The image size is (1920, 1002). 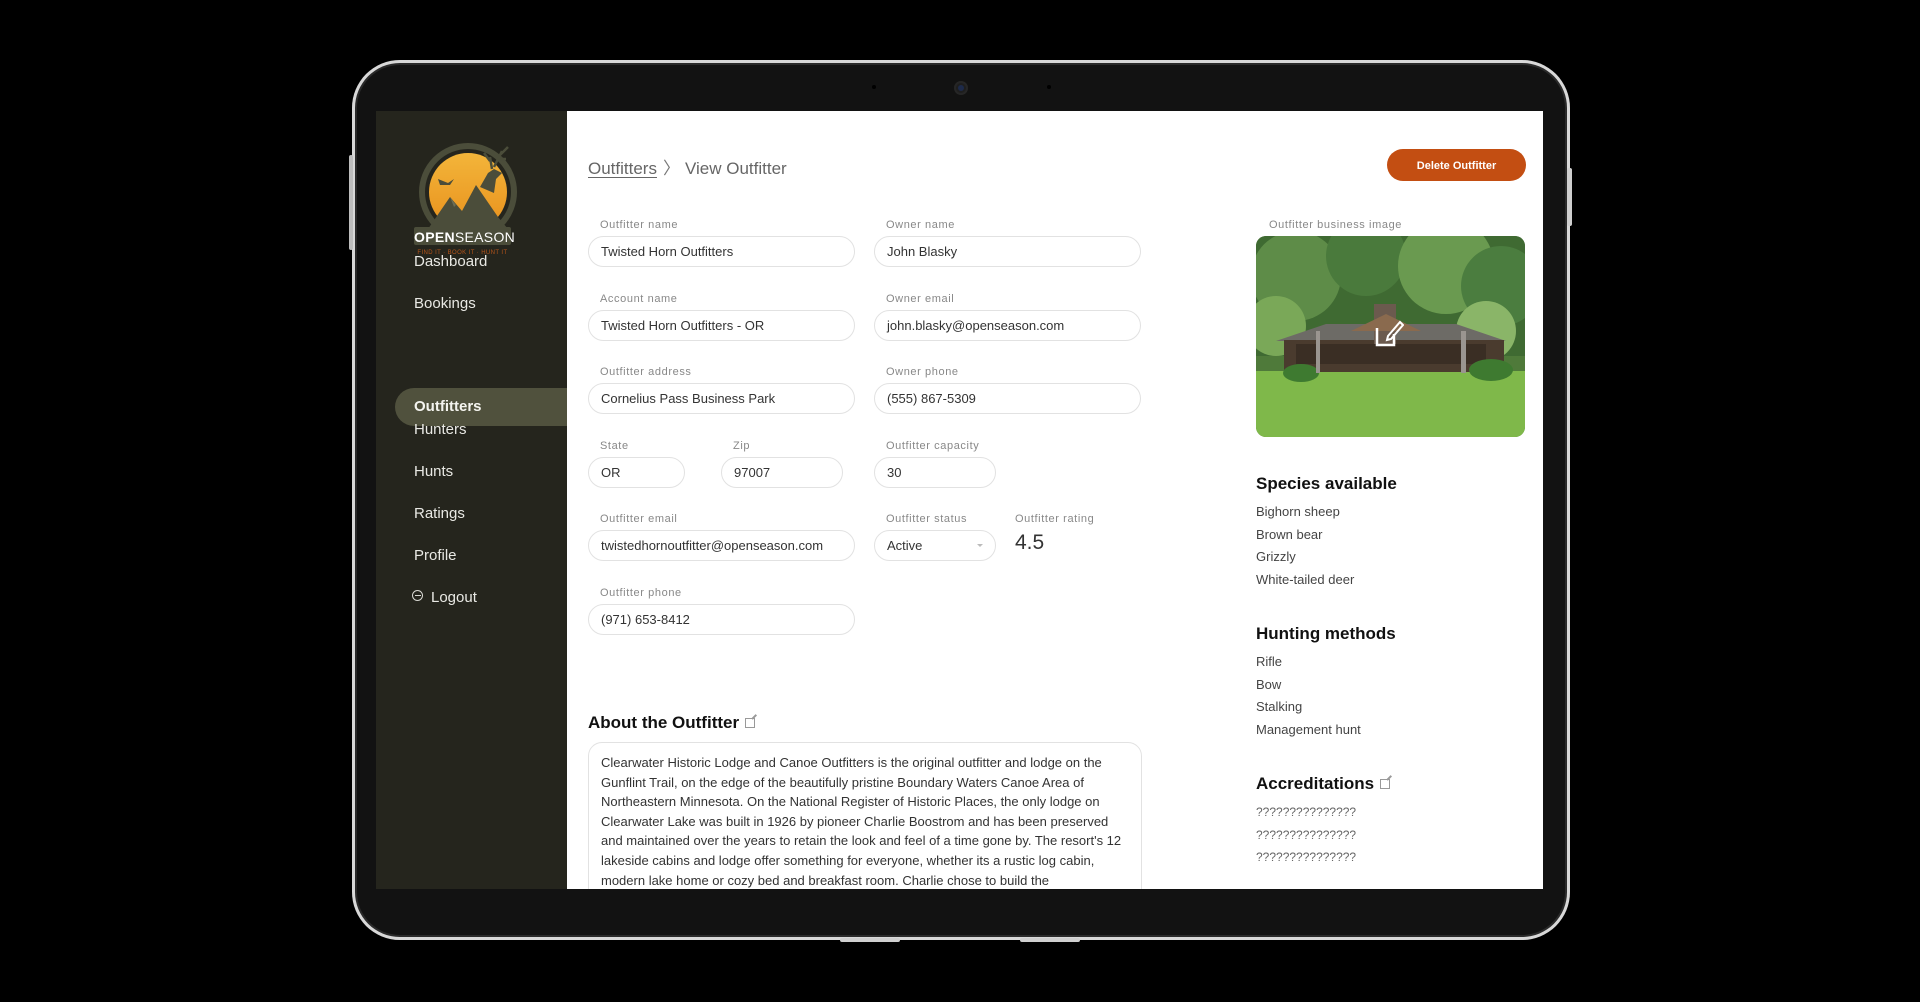 I want to click on method-item: Rifle, so click(x=1269, y=661).